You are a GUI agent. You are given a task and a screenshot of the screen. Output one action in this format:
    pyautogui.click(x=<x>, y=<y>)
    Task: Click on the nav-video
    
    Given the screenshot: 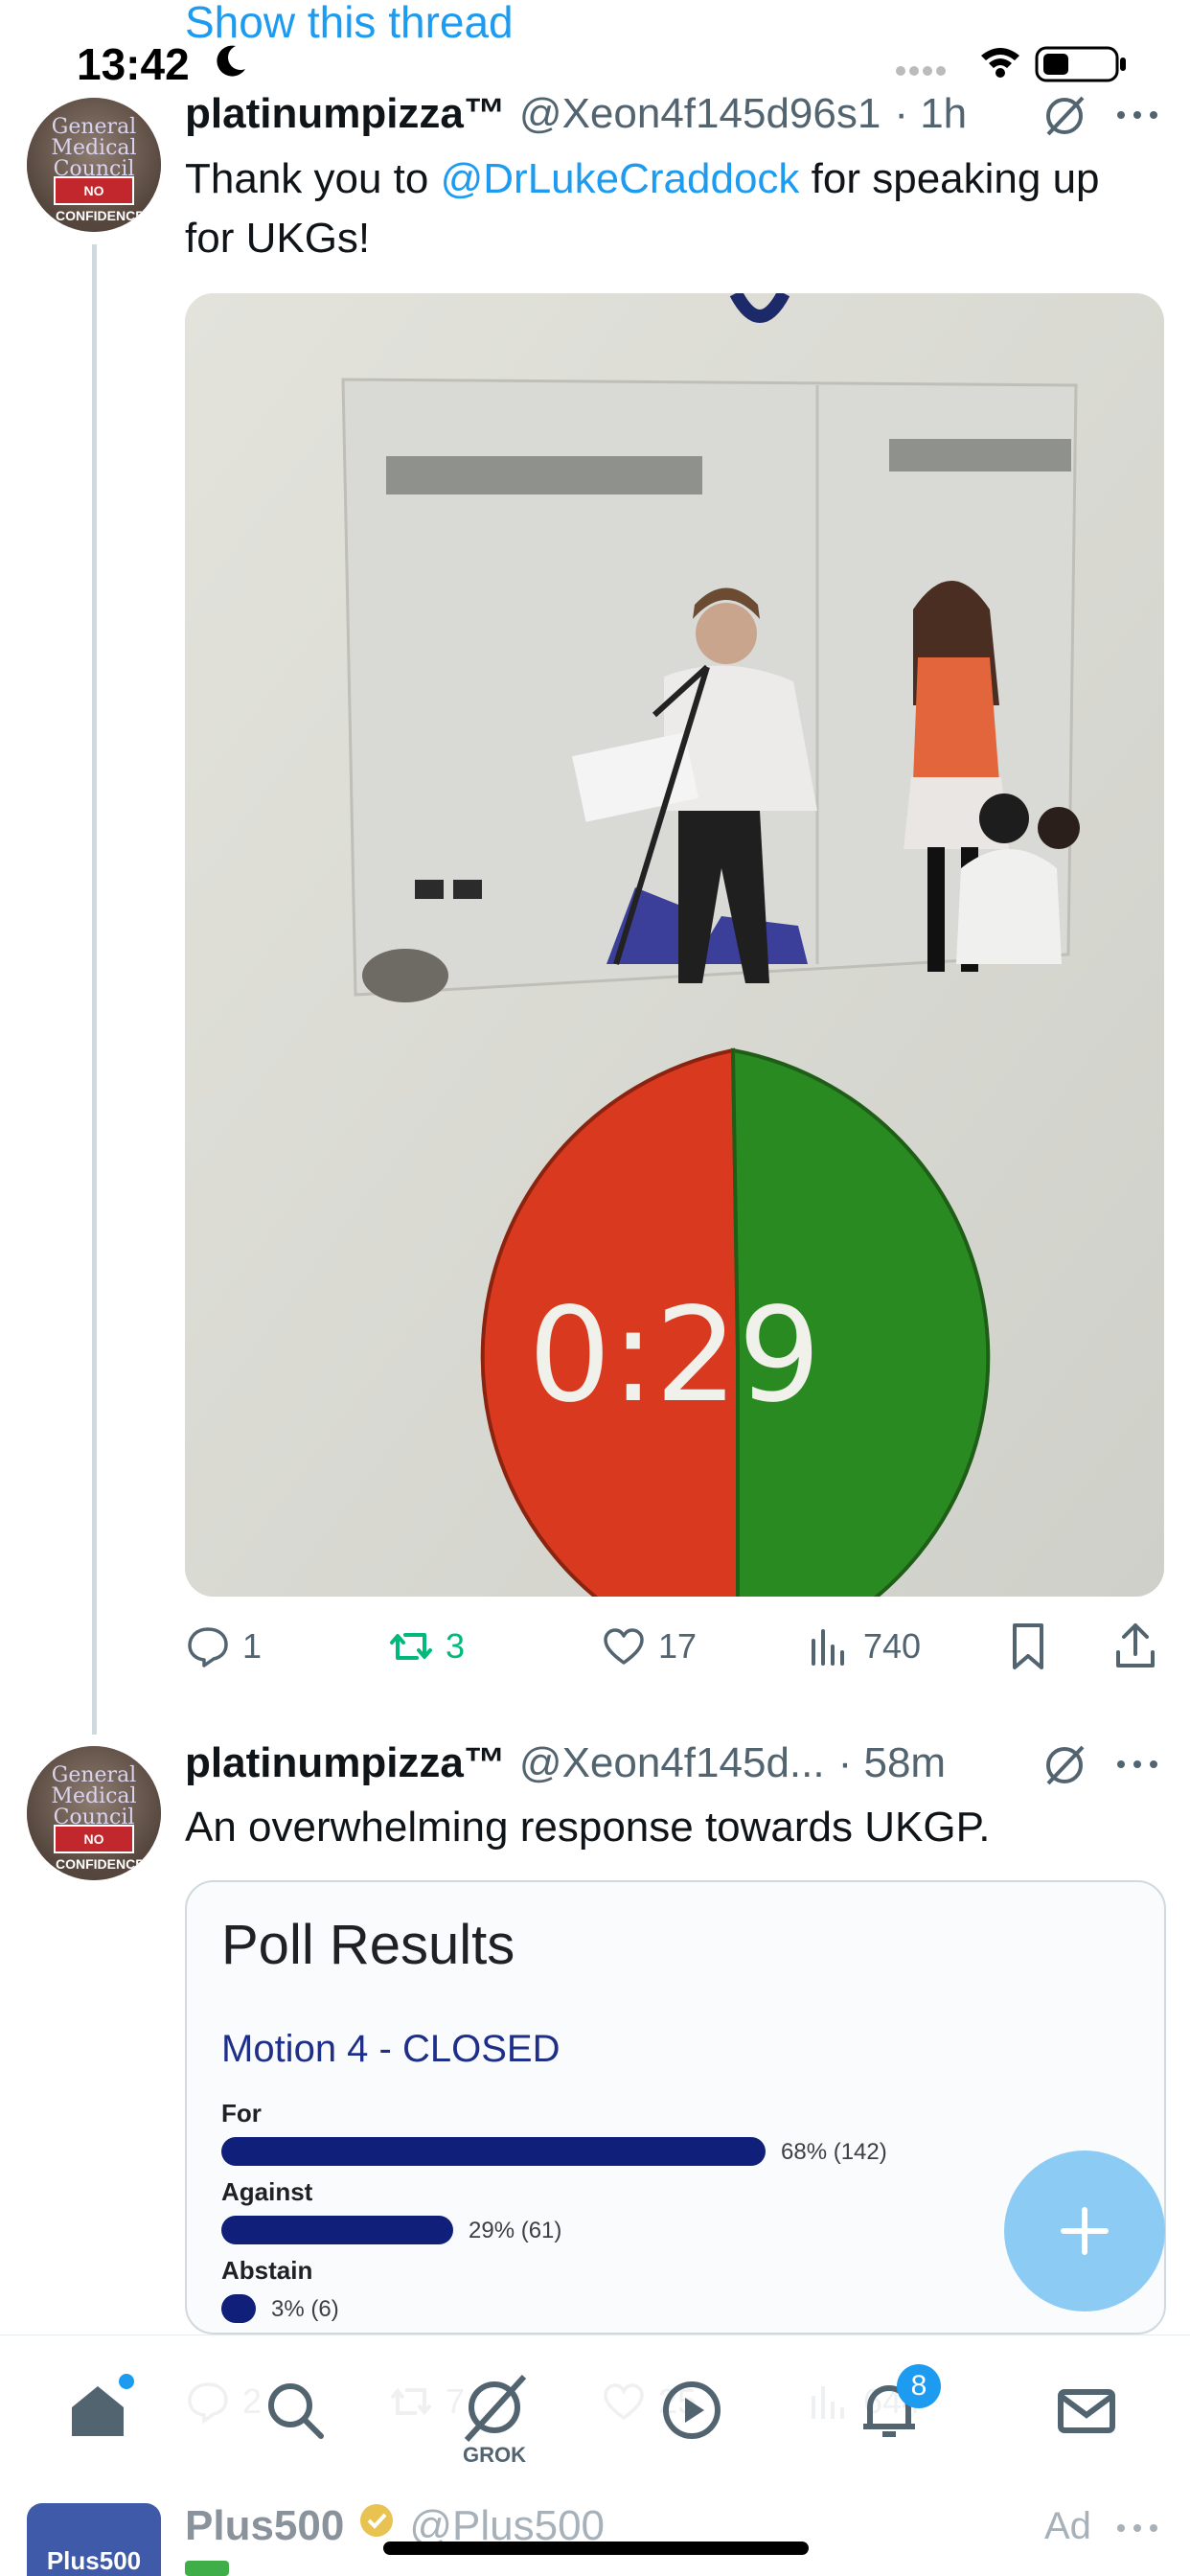 What is the action you would take?
    pyautogui.click(x=692, y=2410)
    